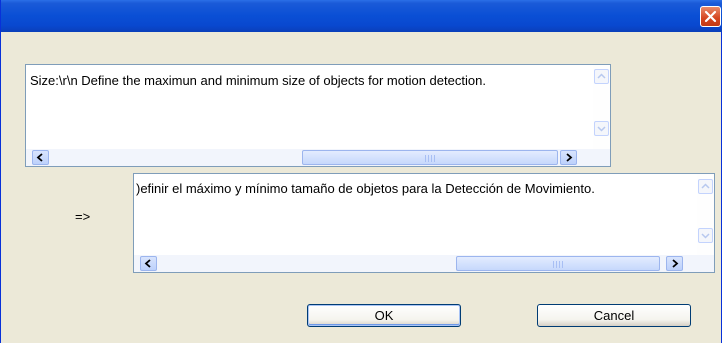 This screenshot has height=343, width=722. Describe the element at coordinates (384, 315) in the screenshot. I see `ok-button: OK` at that location.